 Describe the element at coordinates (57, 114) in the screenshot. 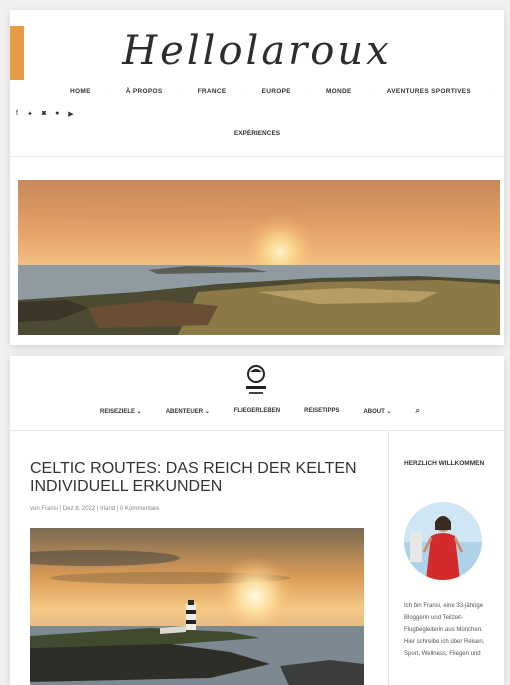

I see `pinterest-icon: ●` at that location.